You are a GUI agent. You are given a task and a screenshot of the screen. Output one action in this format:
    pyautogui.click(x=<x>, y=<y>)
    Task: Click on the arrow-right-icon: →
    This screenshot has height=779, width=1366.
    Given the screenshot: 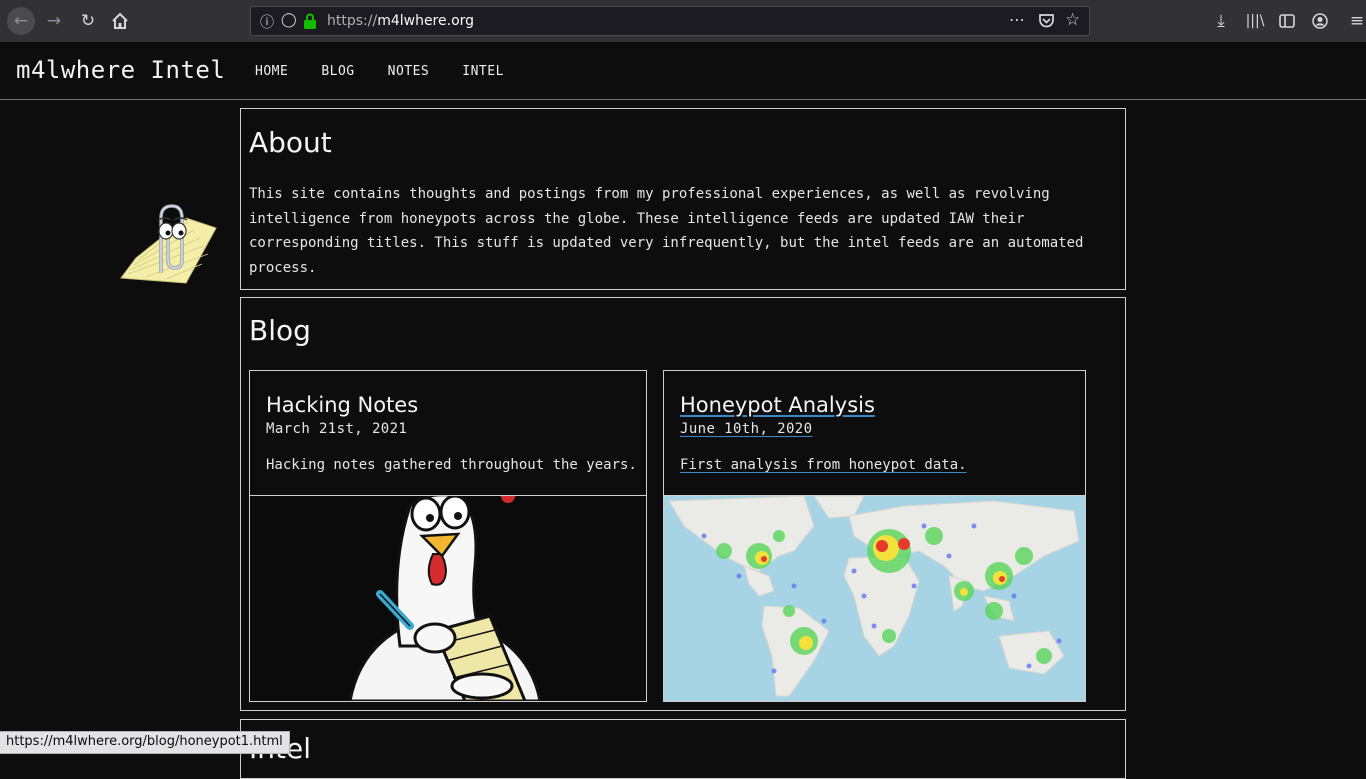 What is the action you would take?
    pyautogui.click(x=54, y=21)
    